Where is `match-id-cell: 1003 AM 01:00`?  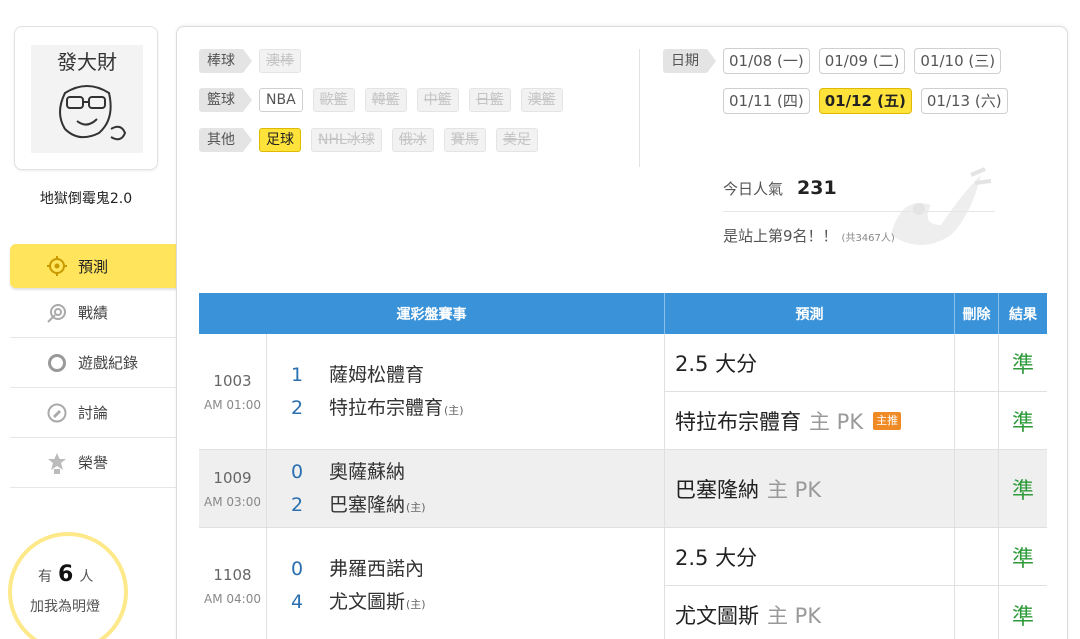 match-id-cell: 1003 AM 01:00 is located at coordinates (233, 391).